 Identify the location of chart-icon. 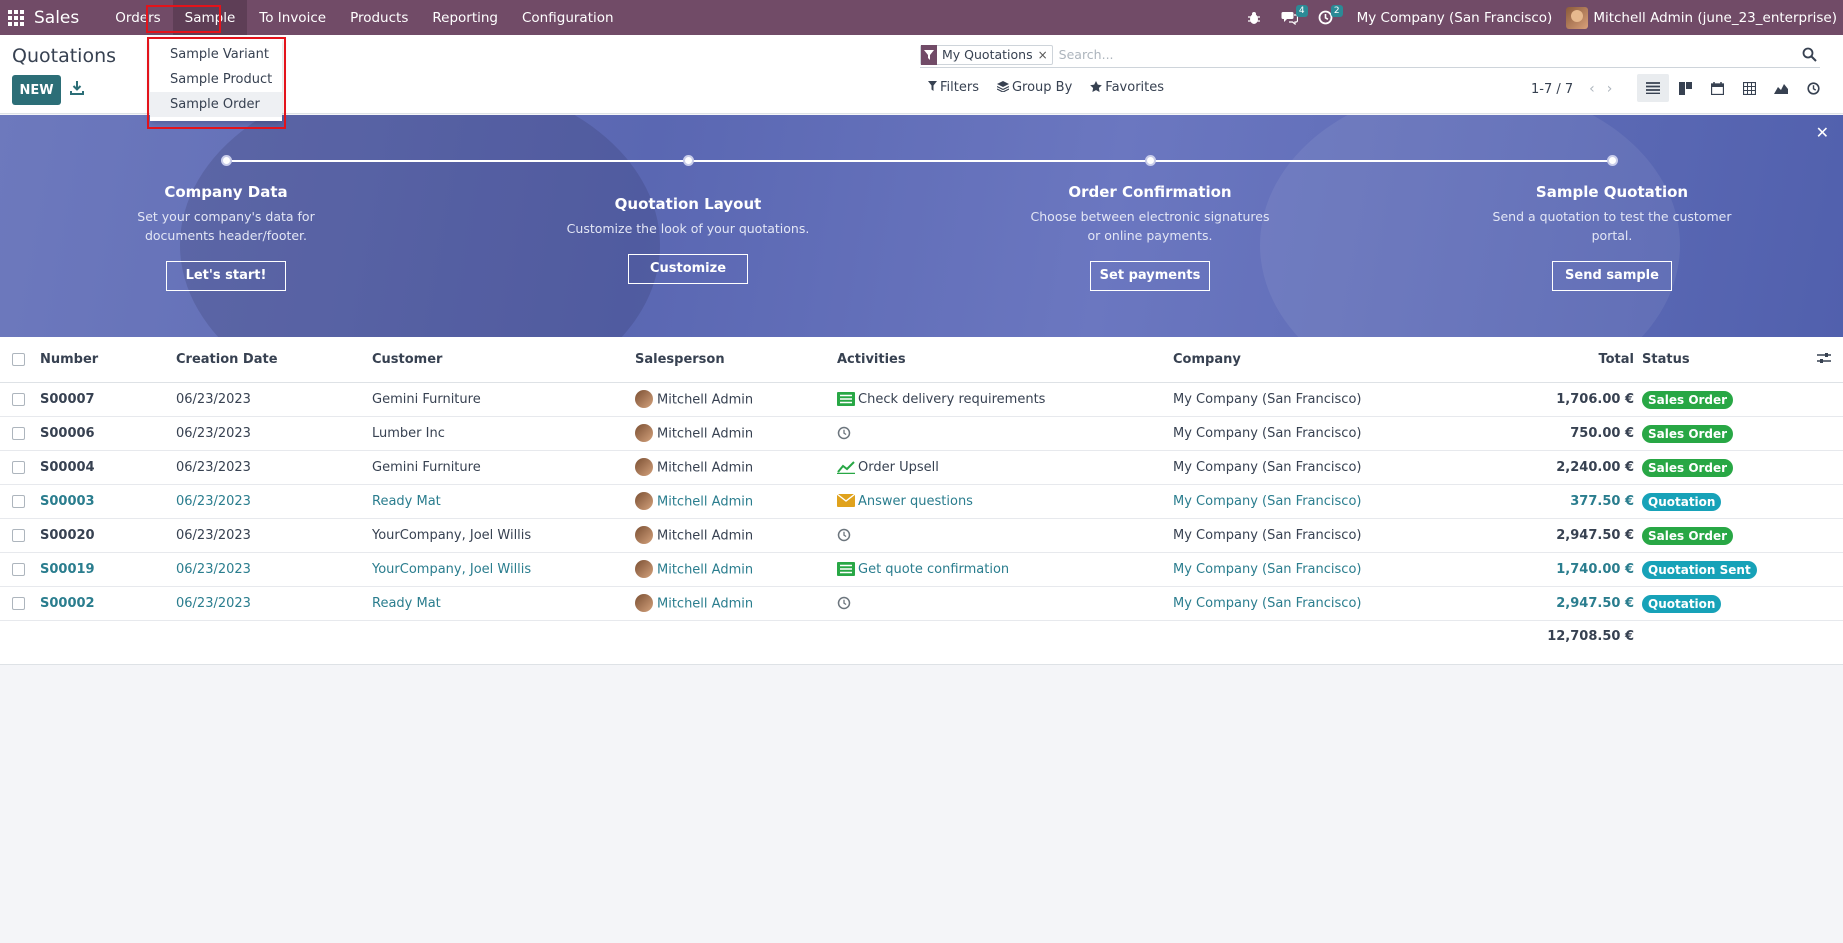
(846, 467).